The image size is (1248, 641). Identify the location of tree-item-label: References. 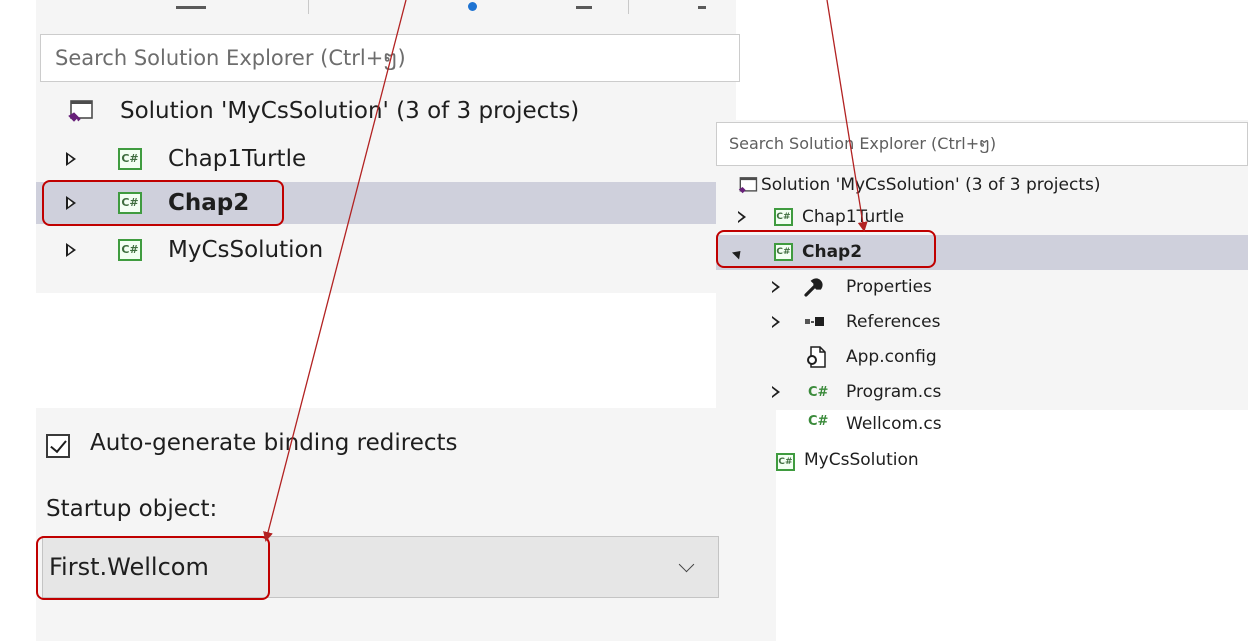
(893, 322).